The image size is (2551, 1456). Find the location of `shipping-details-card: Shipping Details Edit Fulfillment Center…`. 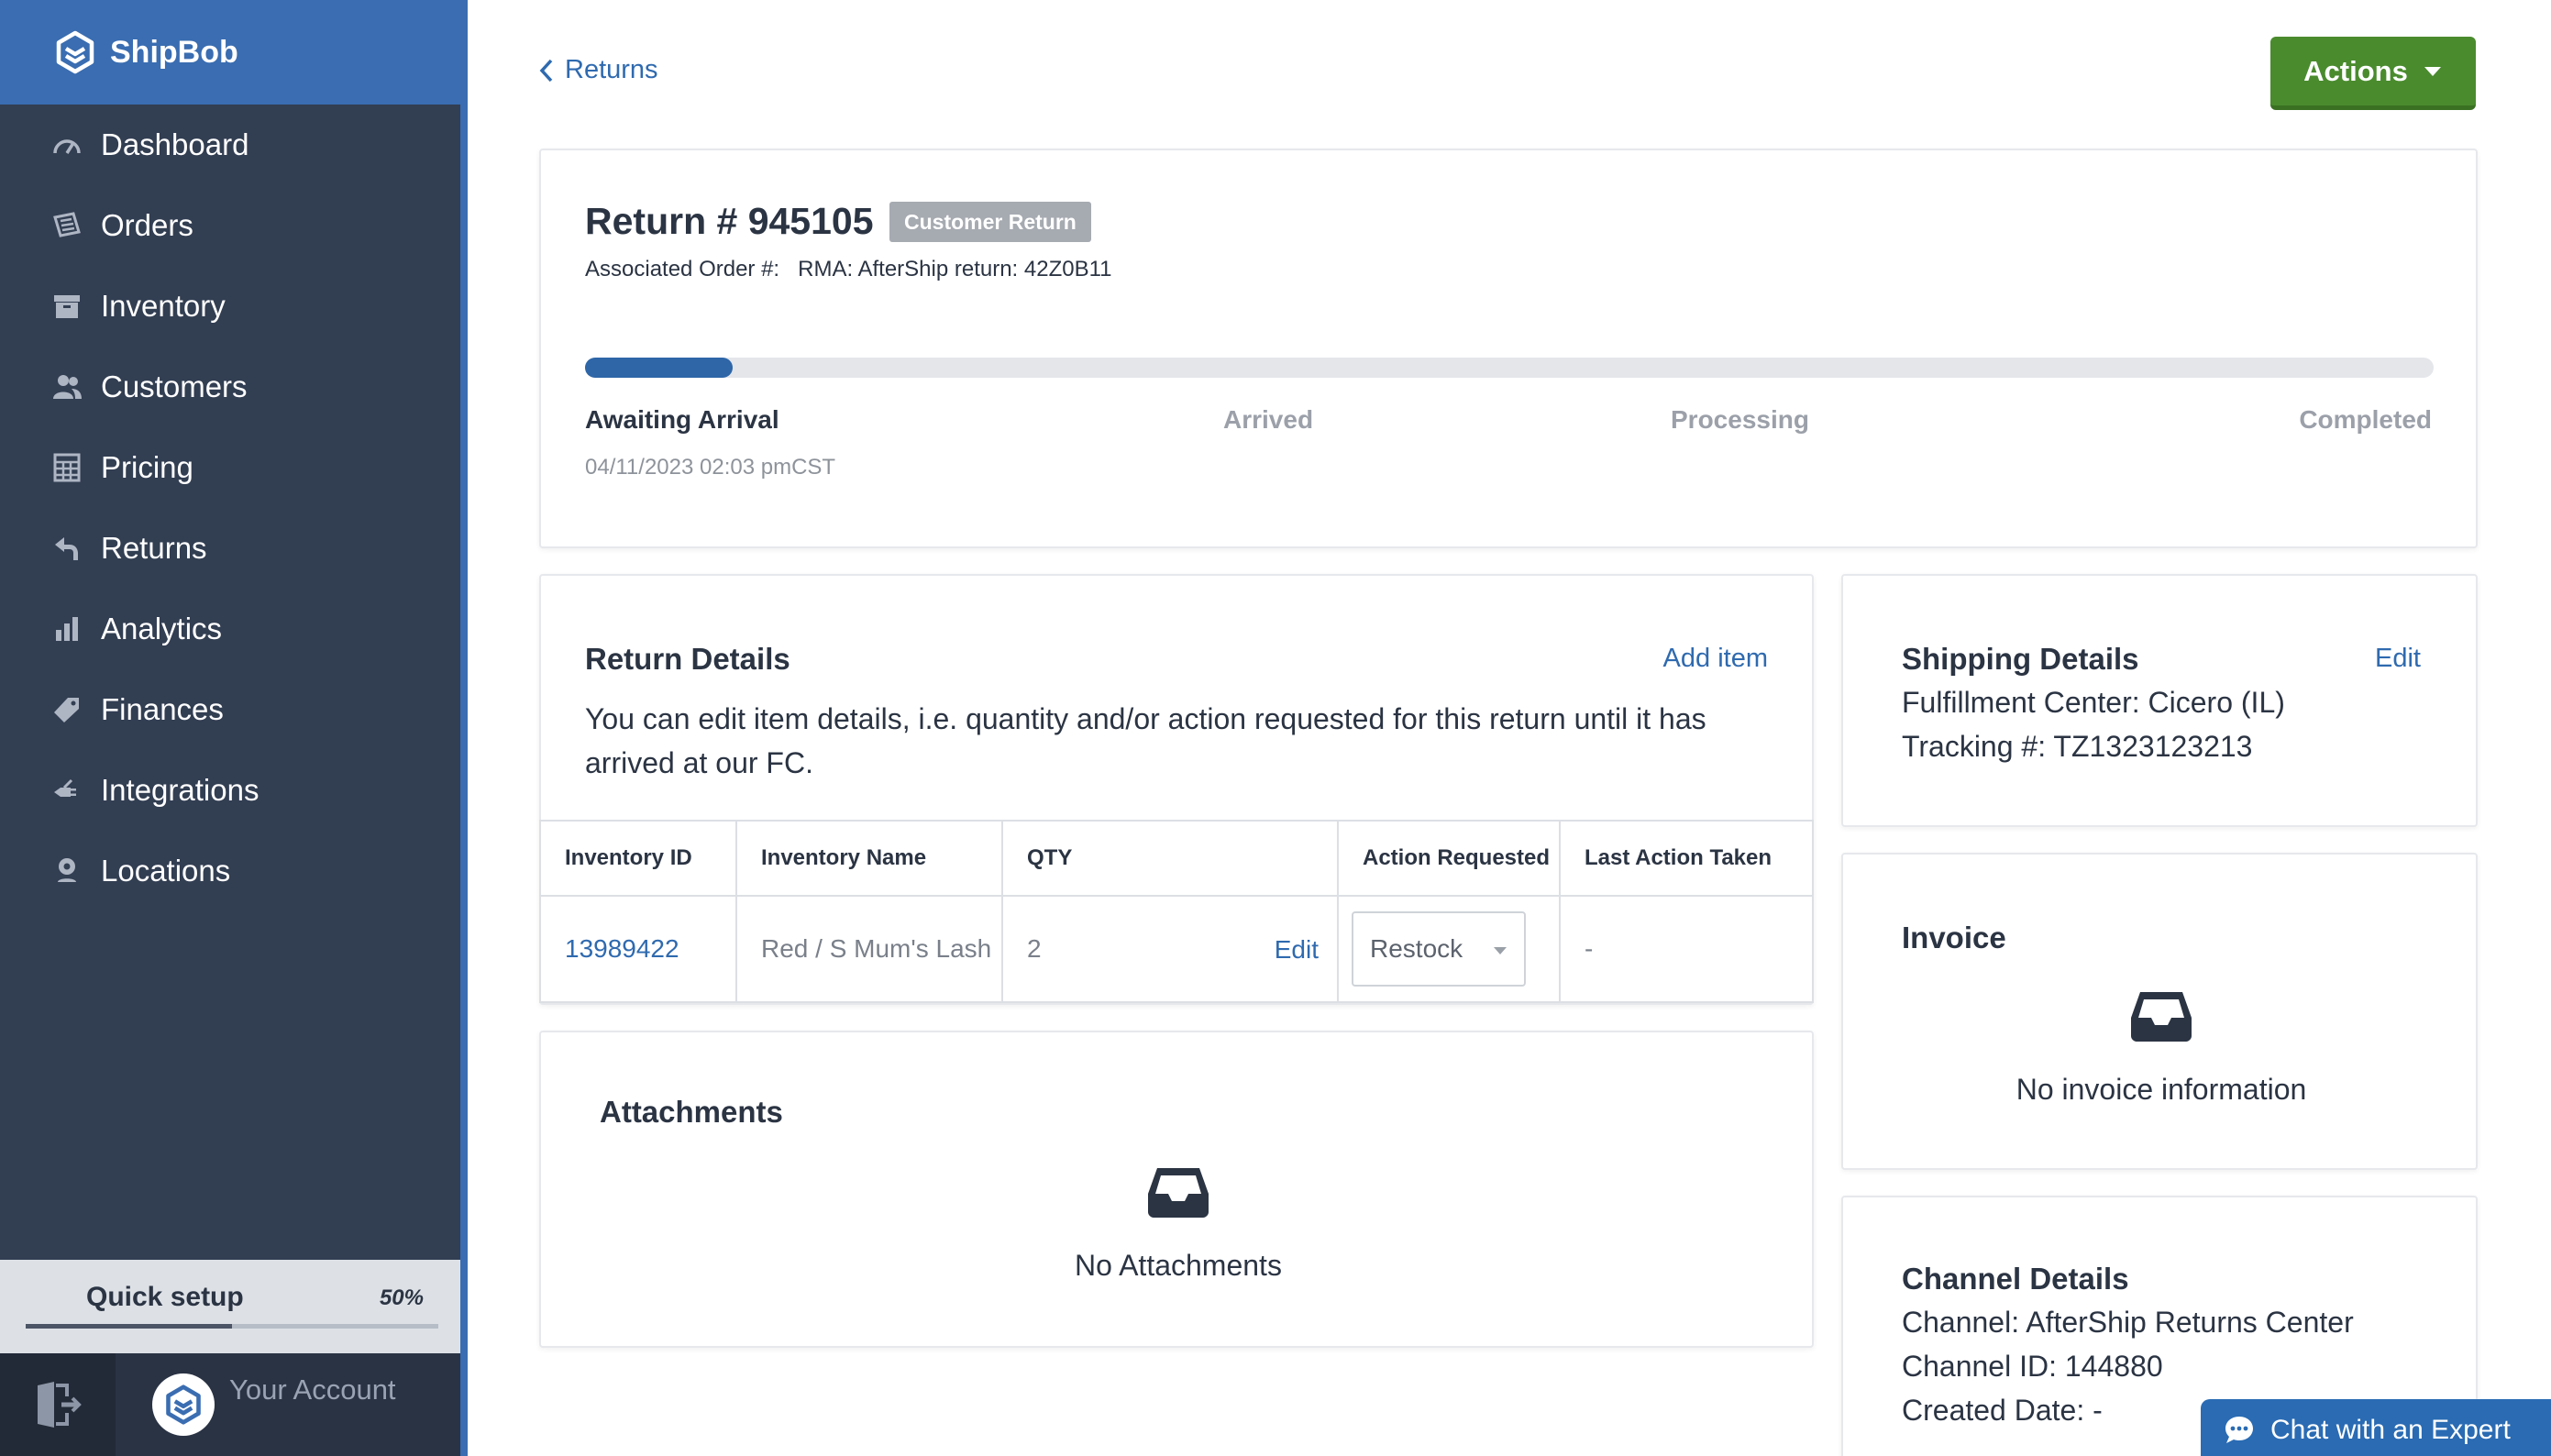

shipping-details-card: Shipping Details Edit Fulfillment Center… is located at coordinates (2159, 700).